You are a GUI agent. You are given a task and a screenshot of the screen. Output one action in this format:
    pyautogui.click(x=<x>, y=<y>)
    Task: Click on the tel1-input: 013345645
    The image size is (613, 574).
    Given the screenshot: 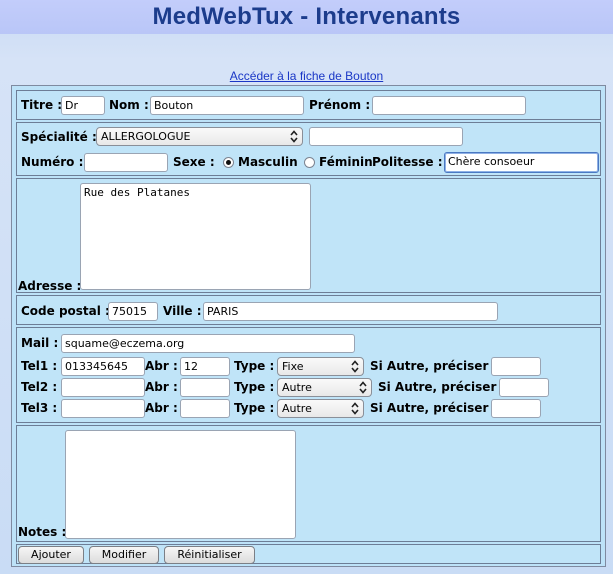 What is the action you would take?
    pyautogui.click(x=103, y=366)
    